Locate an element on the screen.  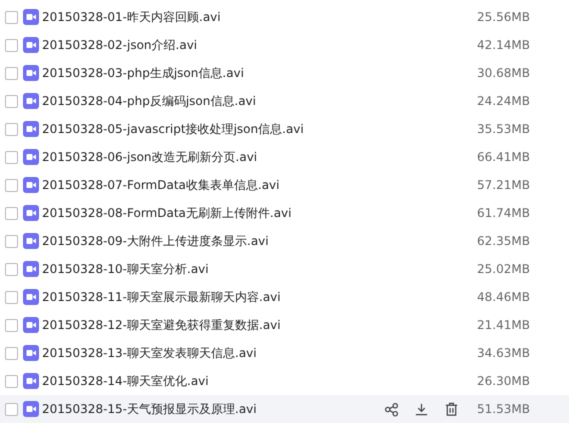
file-name: 20150328-06-json改造无刷新分页.avi is located at coordinates (259, 157).